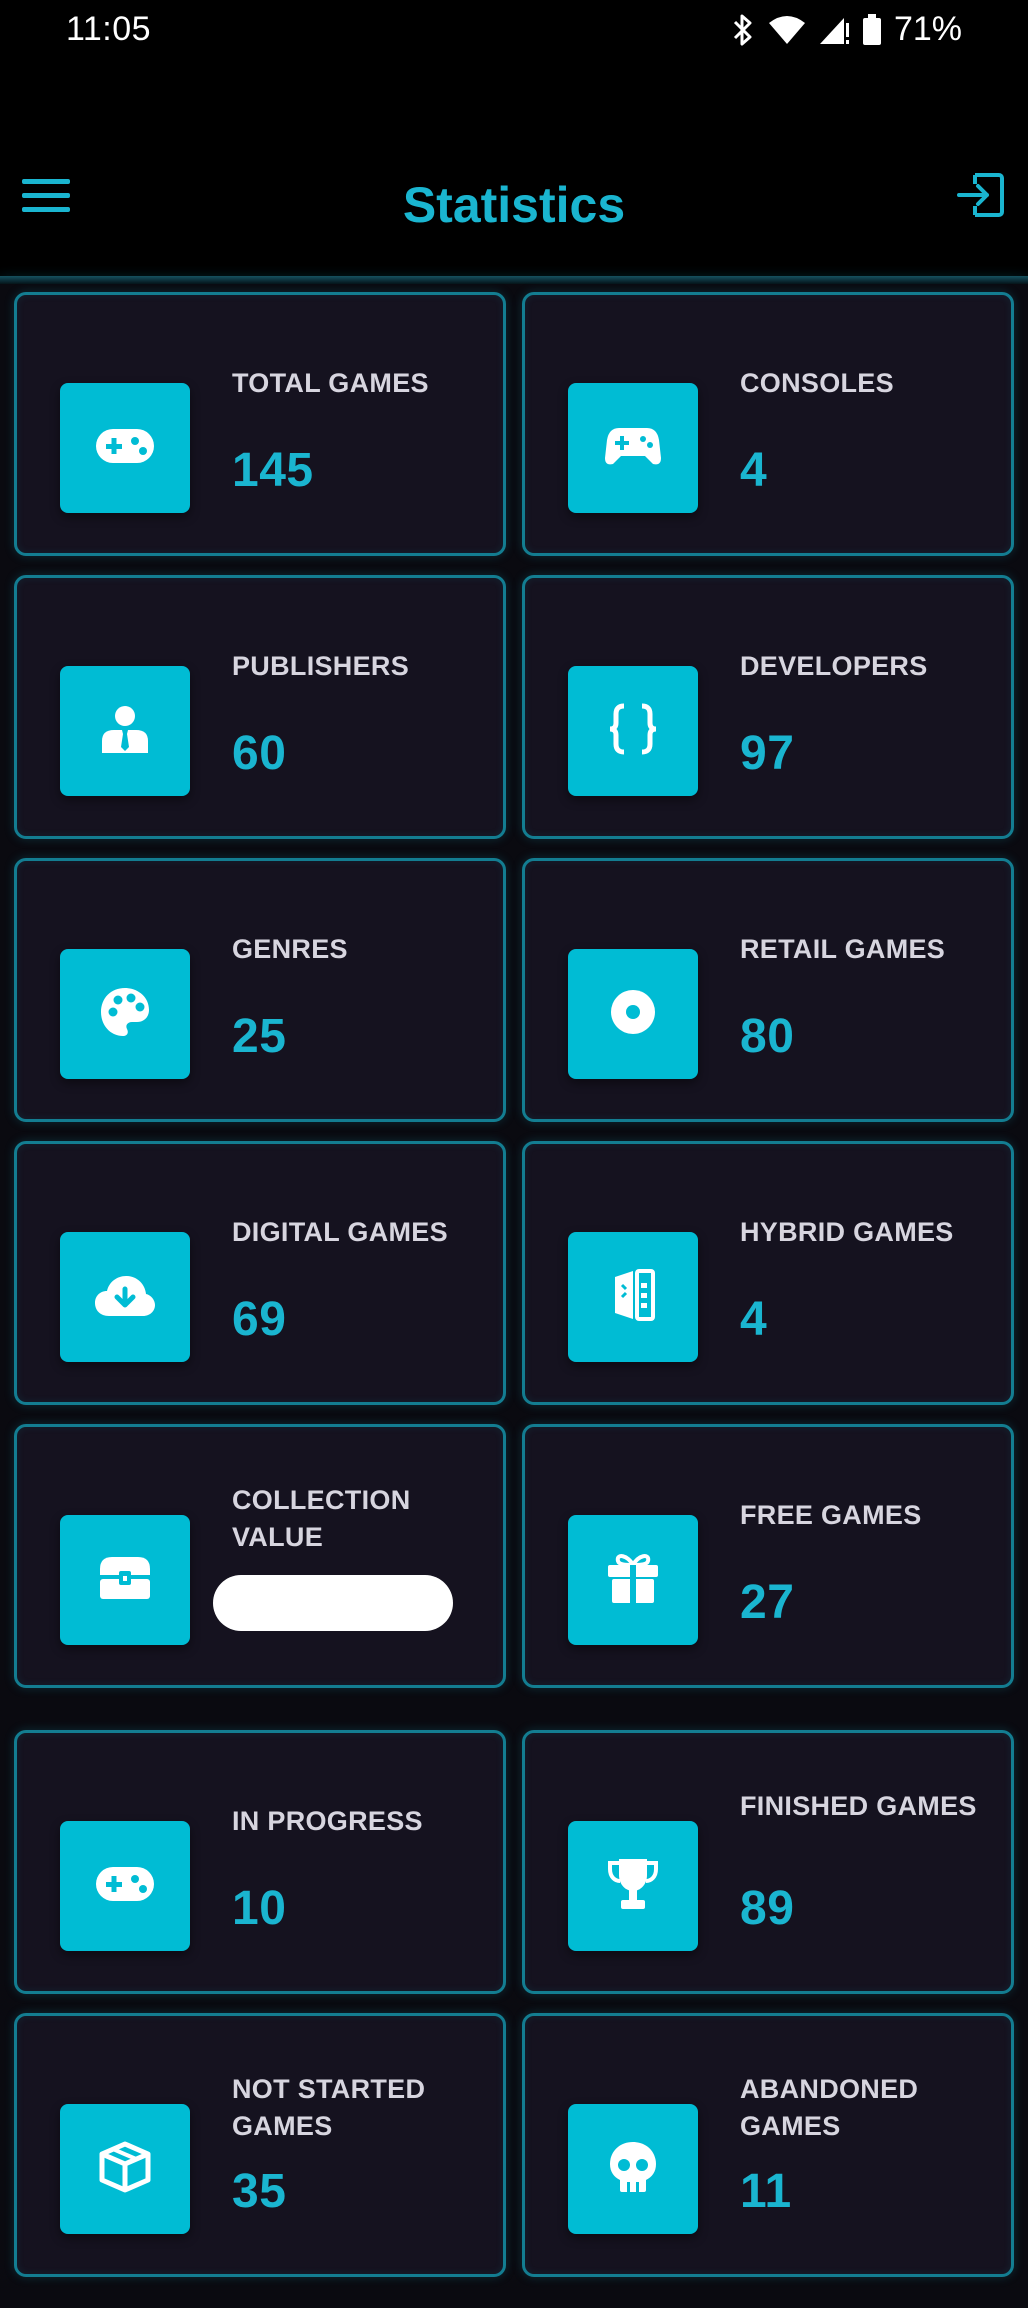 This screenshot has width=1028, height=2308. What do you see at coordinates (260, 1556) in the screenshot?
I see `stat-card-collection-value: COLLECTION VALUE` at bounding box center [260, 1556].